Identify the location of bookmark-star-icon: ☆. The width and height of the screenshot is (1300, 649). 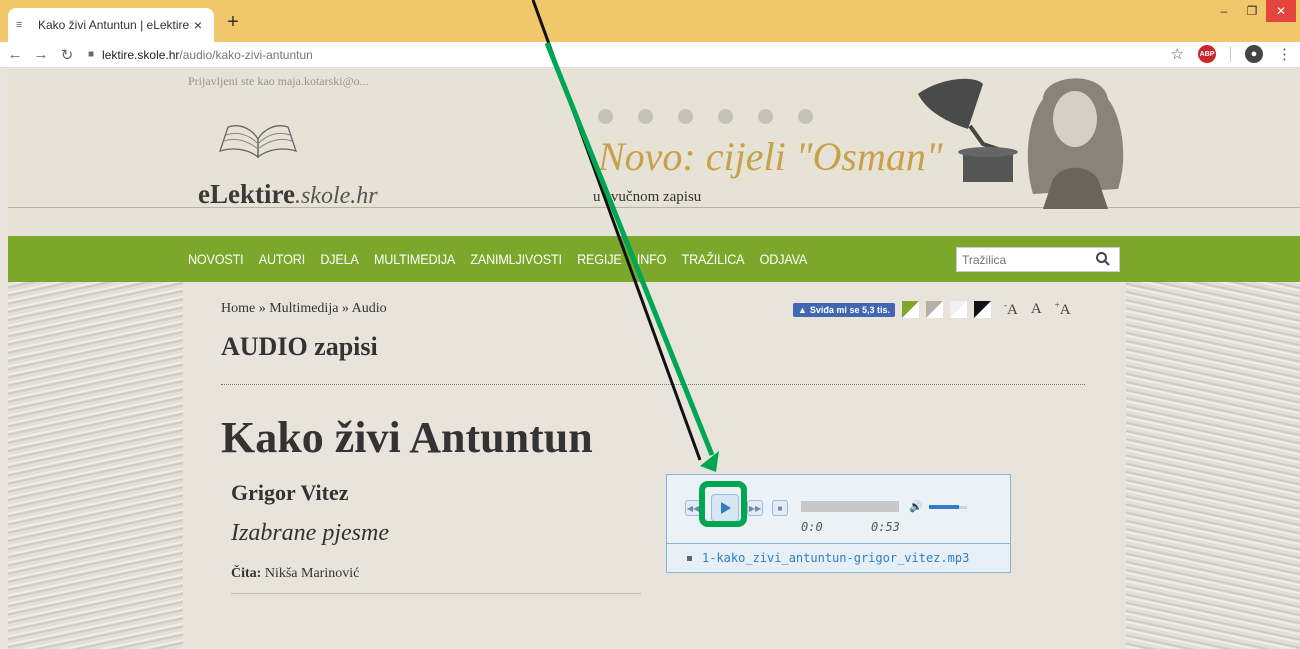
(1177, 54).